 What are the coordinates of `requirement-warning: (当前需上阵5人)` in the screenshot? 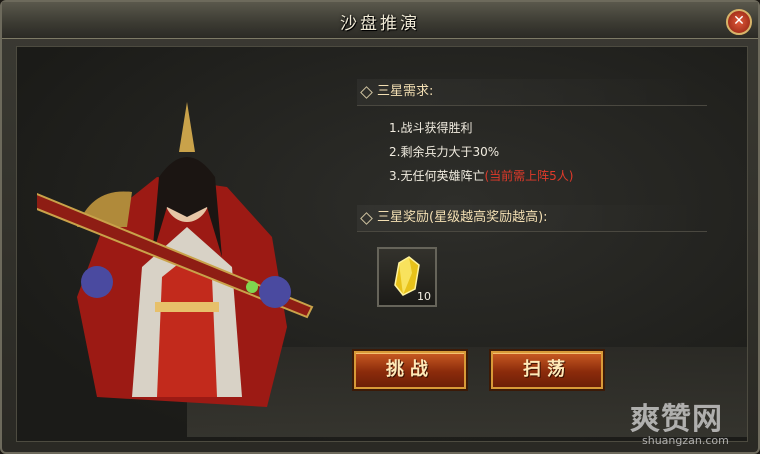 It's located at (529, 176).